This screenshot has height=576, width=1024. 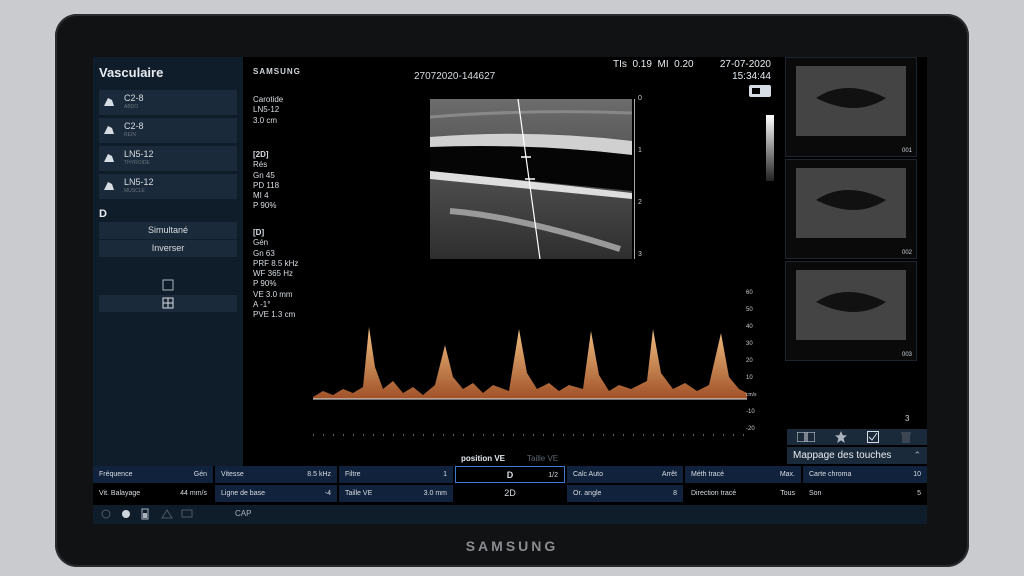 What do you see at coordinates (153, 493) in the screenshot?
I see `sweep-speed-control: Vit. Balayage 44 mm/s` at bounding box center [153, 493].